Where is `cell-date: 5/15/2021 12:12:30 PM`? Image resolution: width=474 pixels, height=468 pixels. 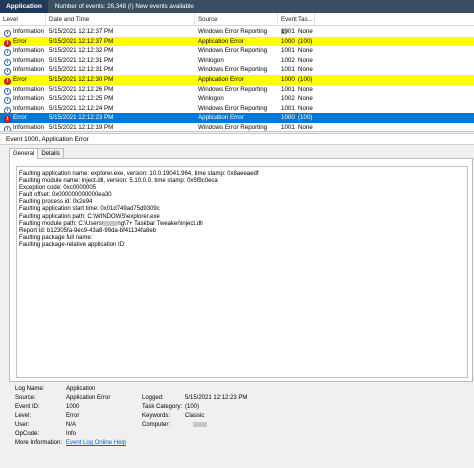 cell-date: 5/15/2021 12:12:30 PM is located at coordinates (81, 79).